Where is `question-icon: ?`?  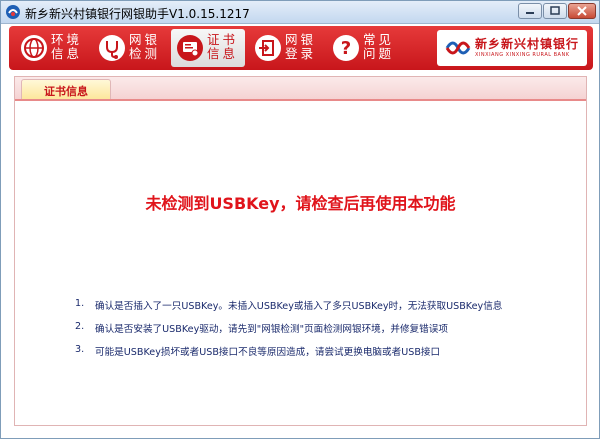 question-icon: ? is located at coordinates (346, 48).